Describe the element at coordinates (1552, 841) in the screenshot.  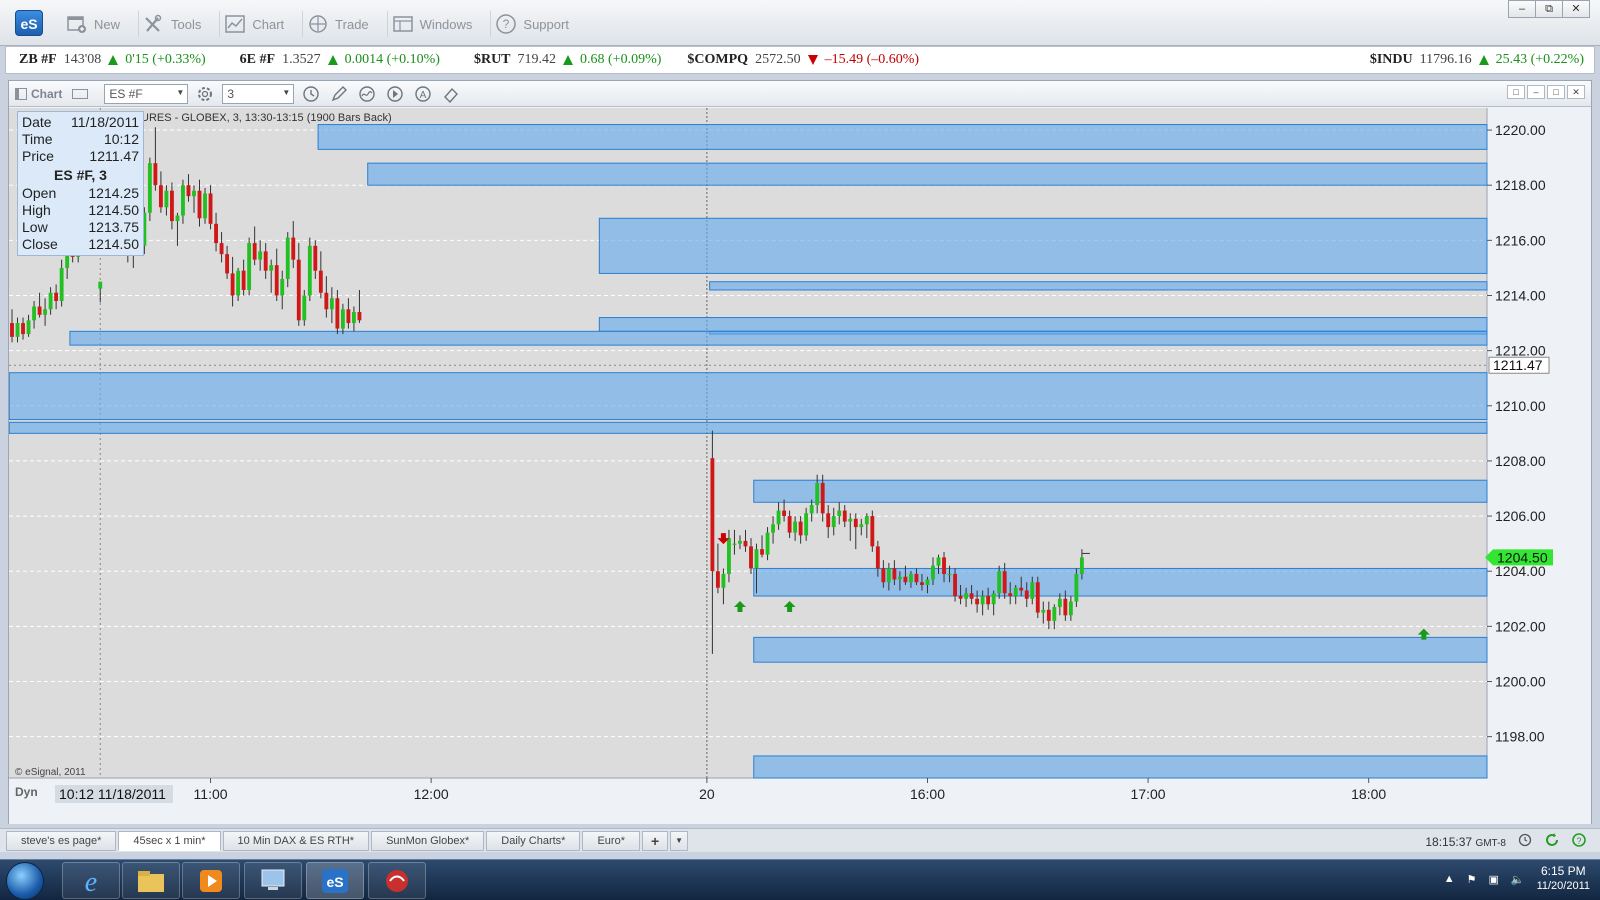
I see `refresh-icon` at that location.